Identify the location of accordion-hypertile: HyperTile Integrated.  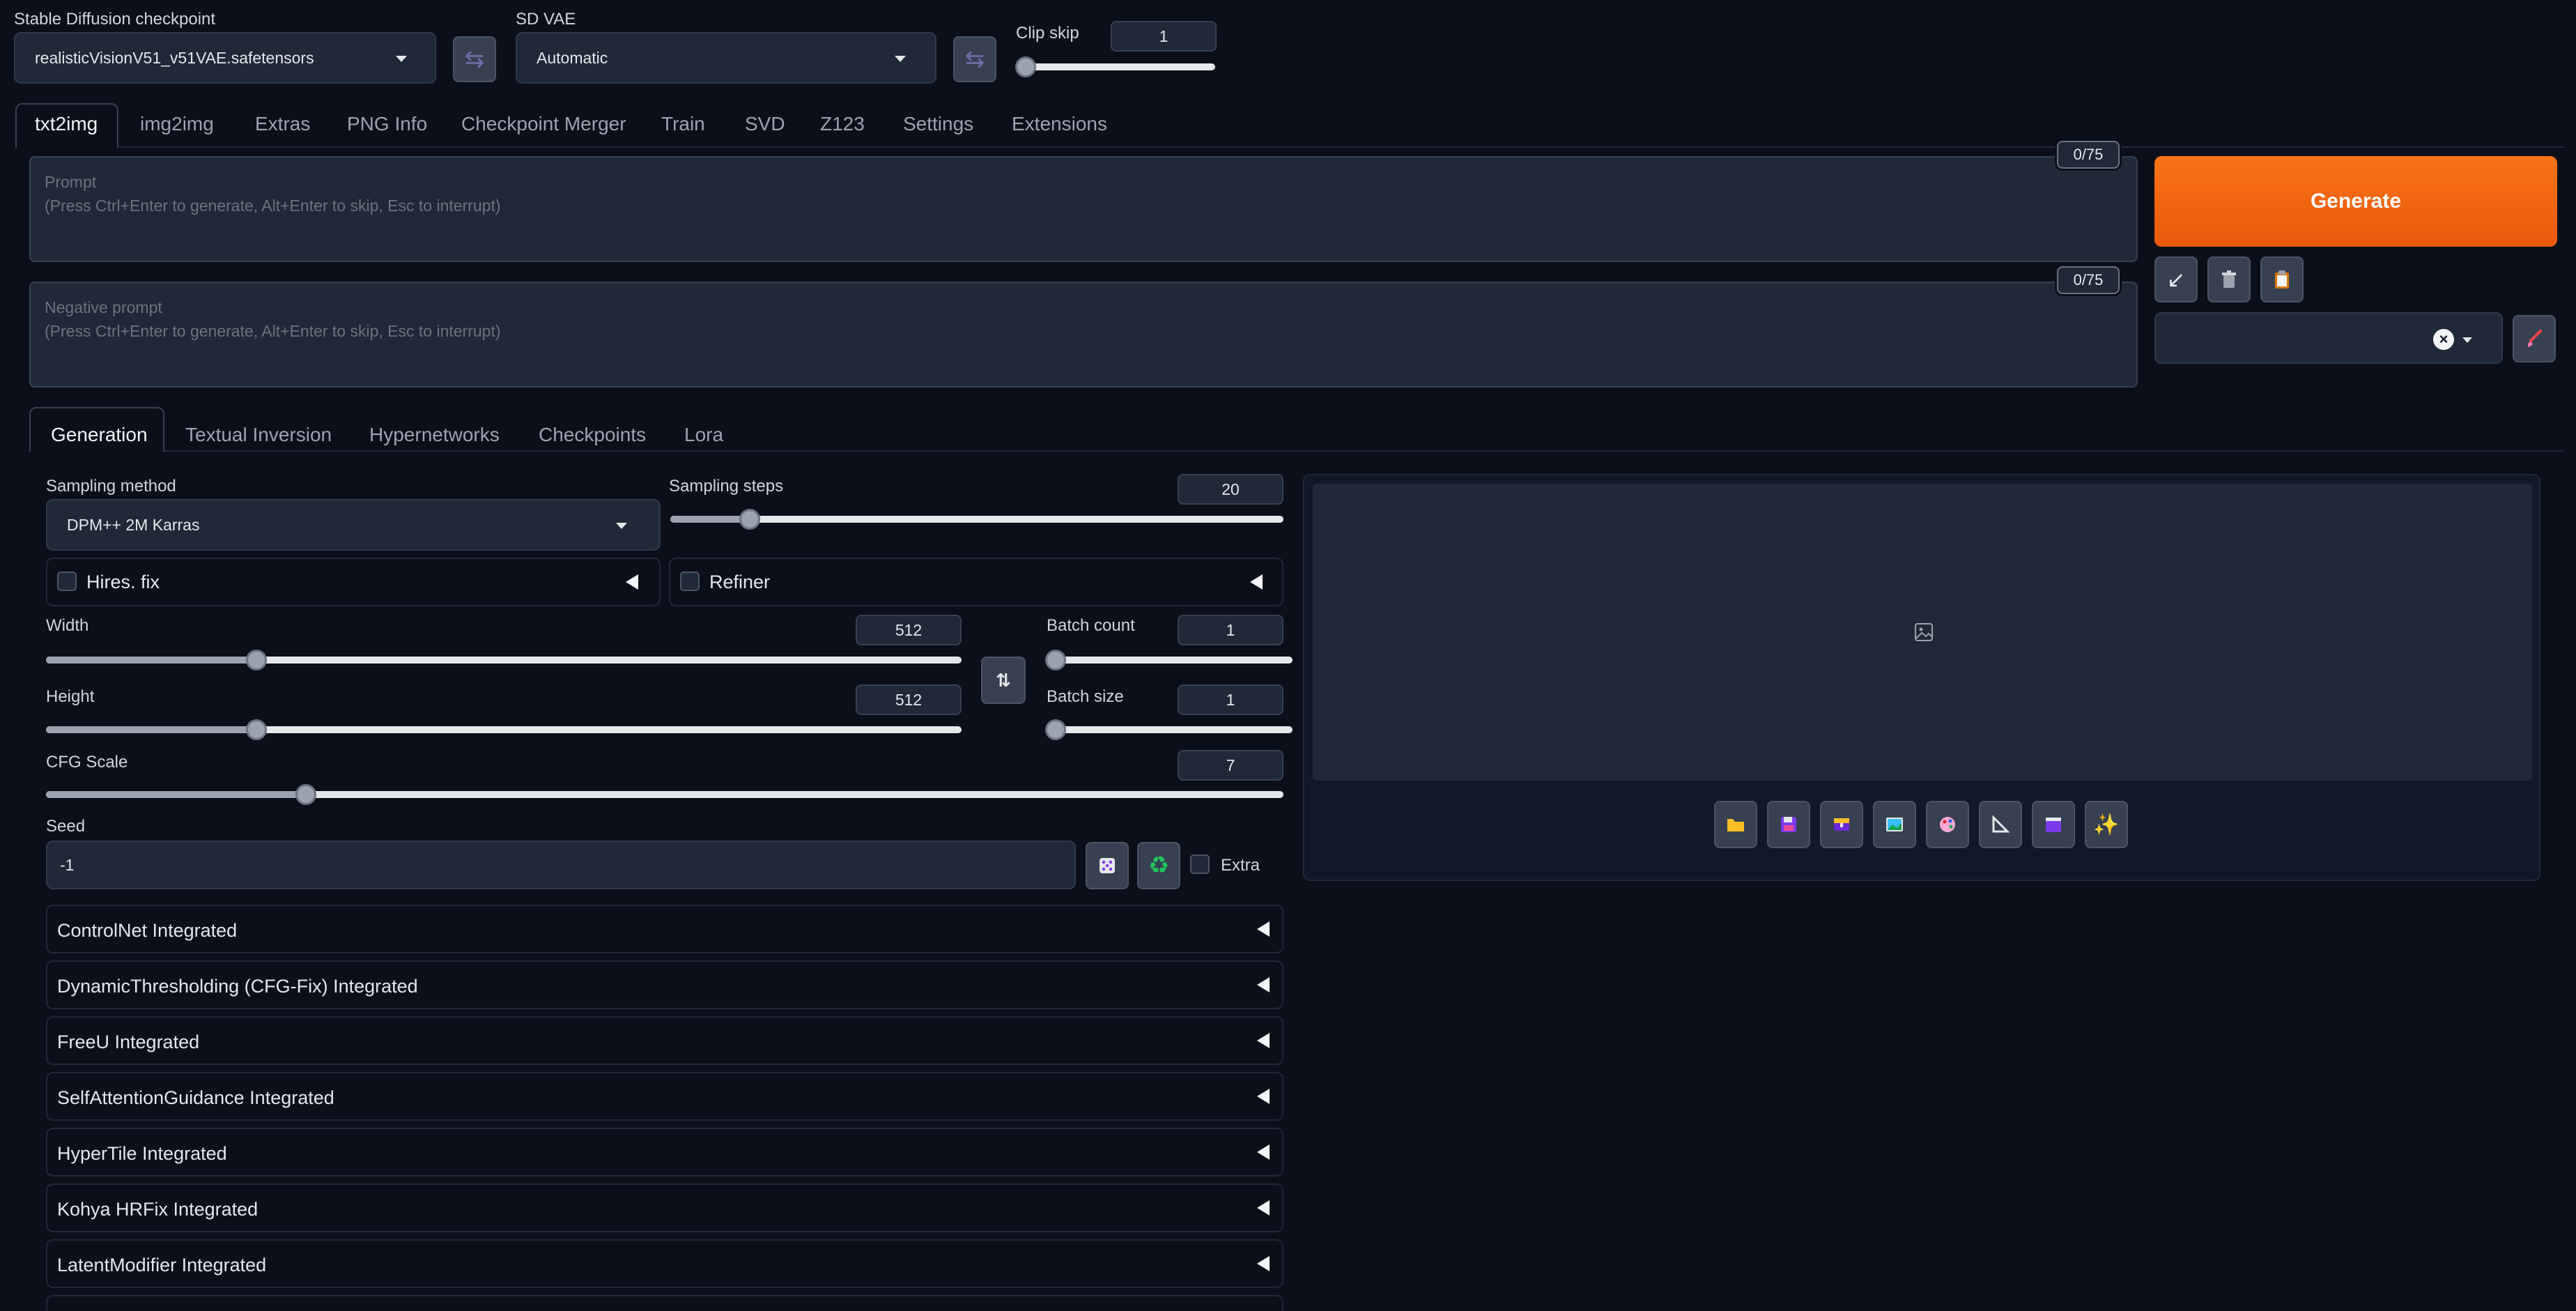
(664, 1152).